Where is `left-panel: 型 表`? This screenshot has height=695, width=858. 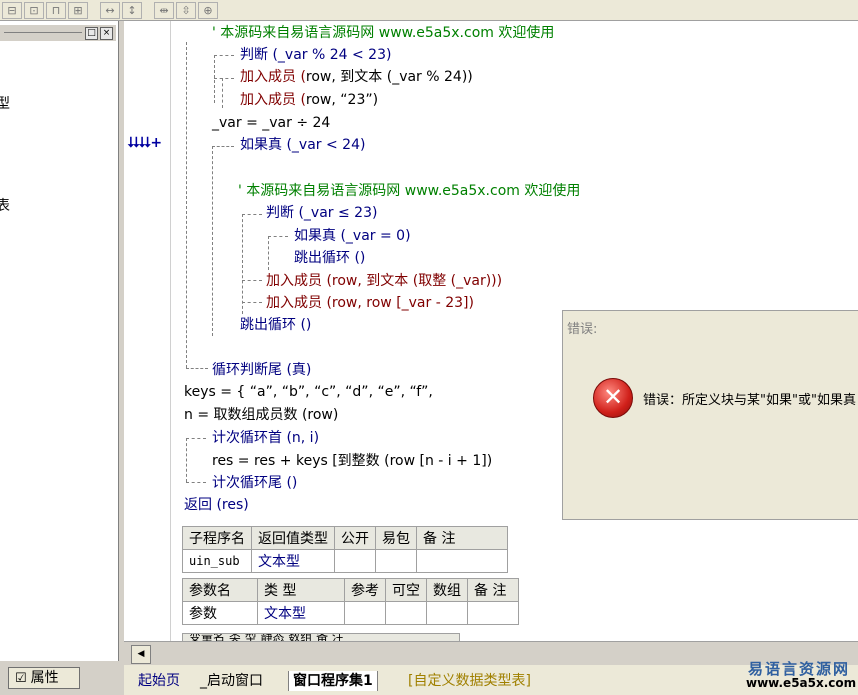
left-panel: 型 表 is located at coordinates (59, 341).